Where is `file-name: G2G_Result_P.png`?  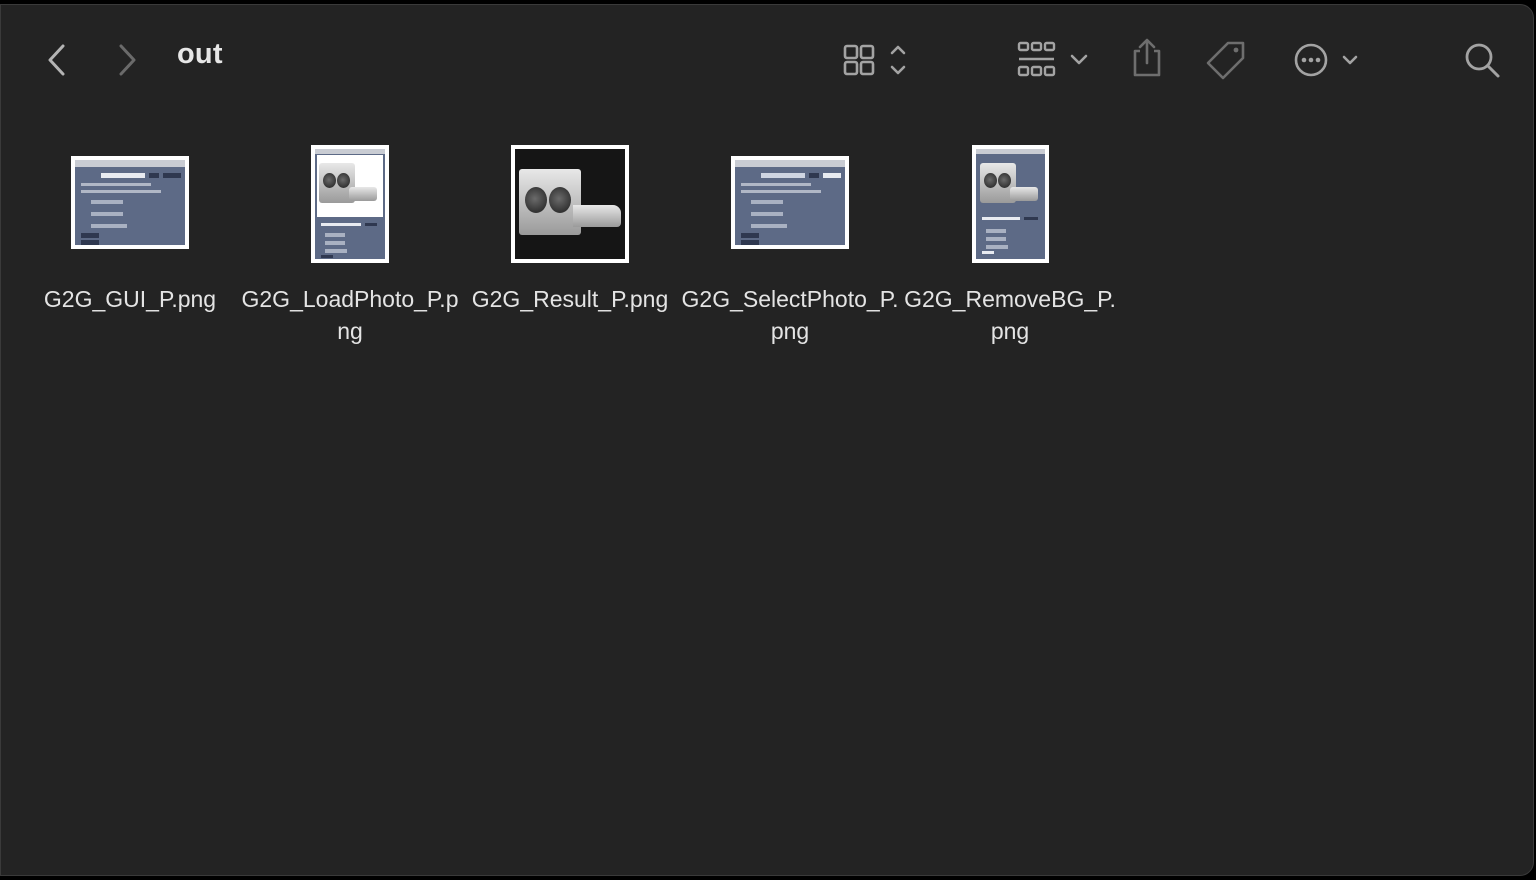 file-name: G2G_Result_P.png is located at coordinates (570, 299).